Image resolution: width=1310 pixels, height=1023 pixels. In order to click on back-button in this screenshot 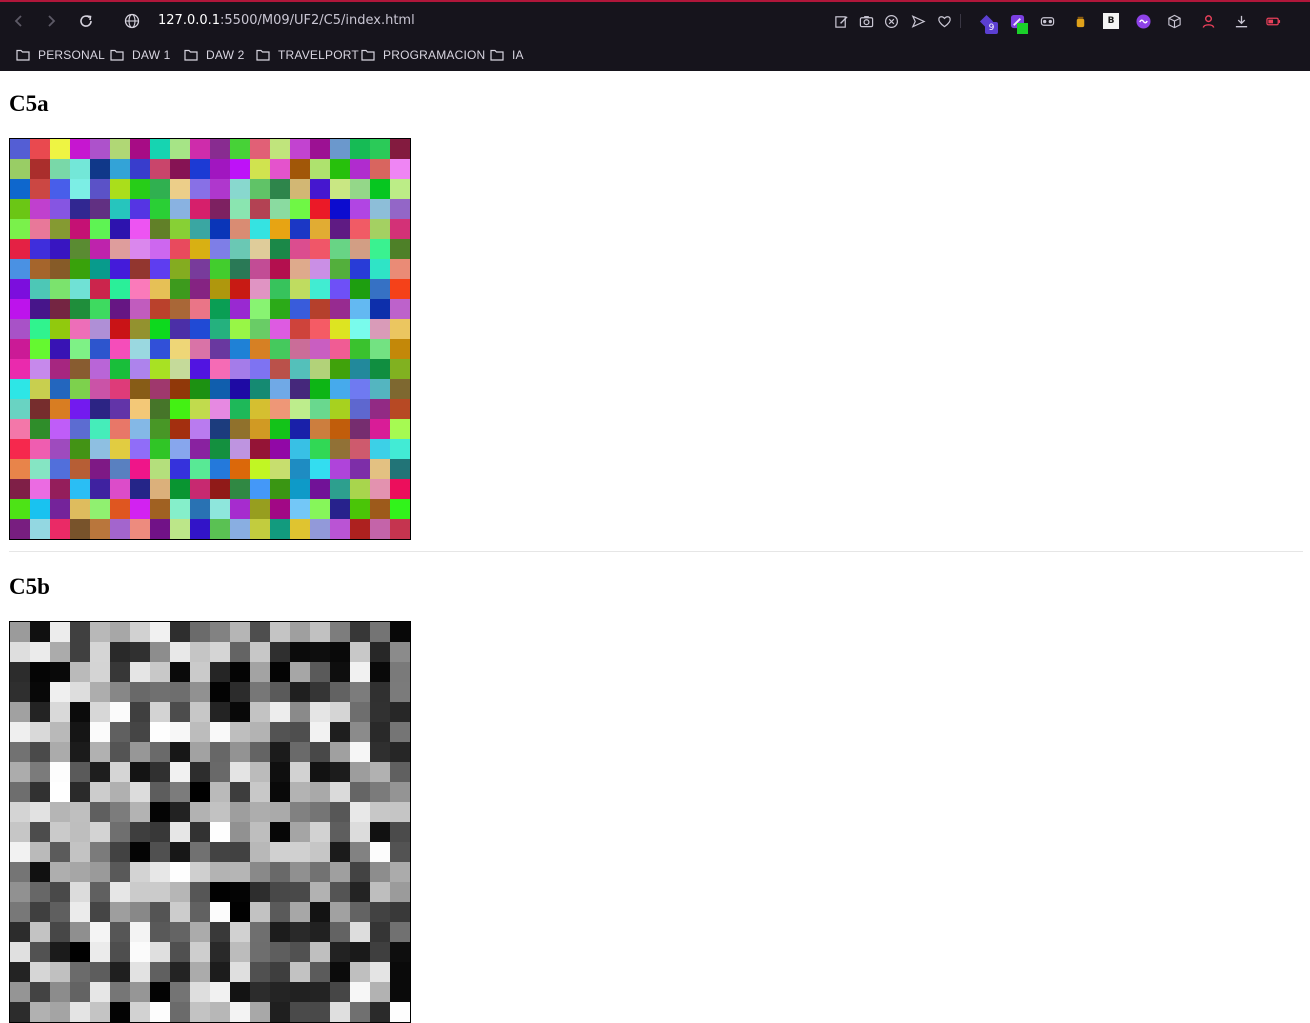, I will do `click(19, 21)`.